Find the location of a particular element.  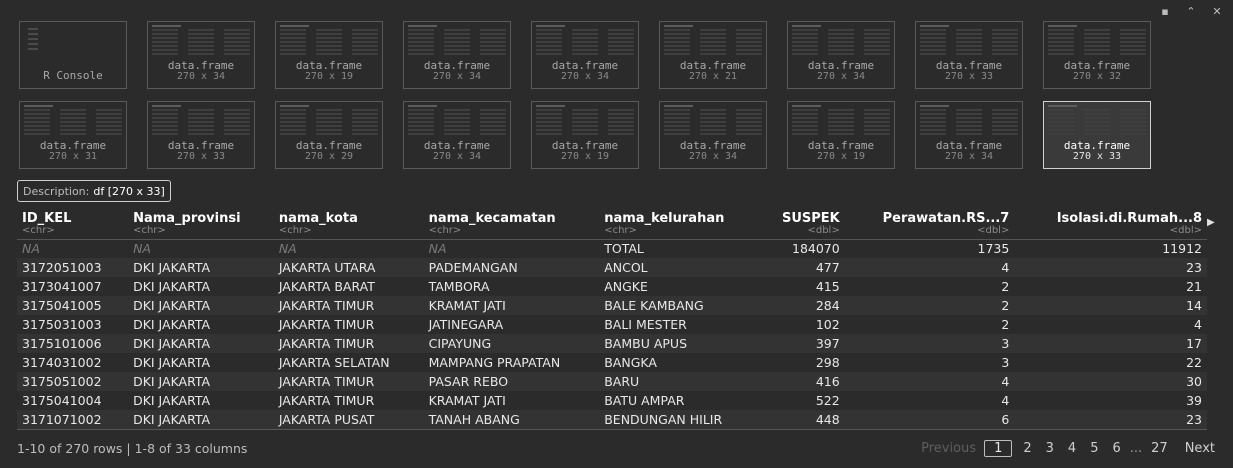

column-header: Isolasi.di.Rumah...8 <dbl> is located at coordinates (1110, 224).